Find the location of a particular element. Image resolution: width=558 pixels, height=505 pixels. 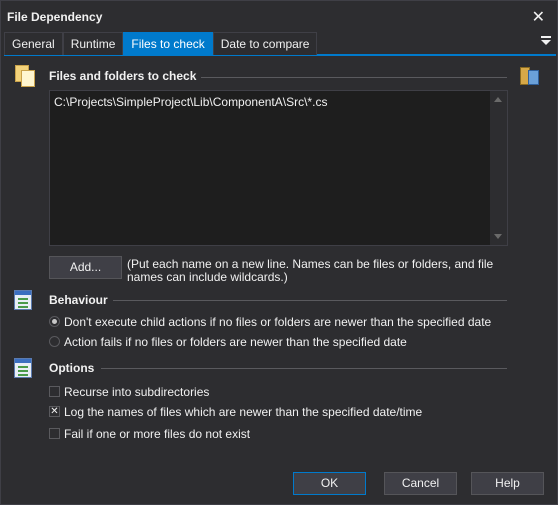

checkbox-fail-missing is located at coordinates (54, 433).